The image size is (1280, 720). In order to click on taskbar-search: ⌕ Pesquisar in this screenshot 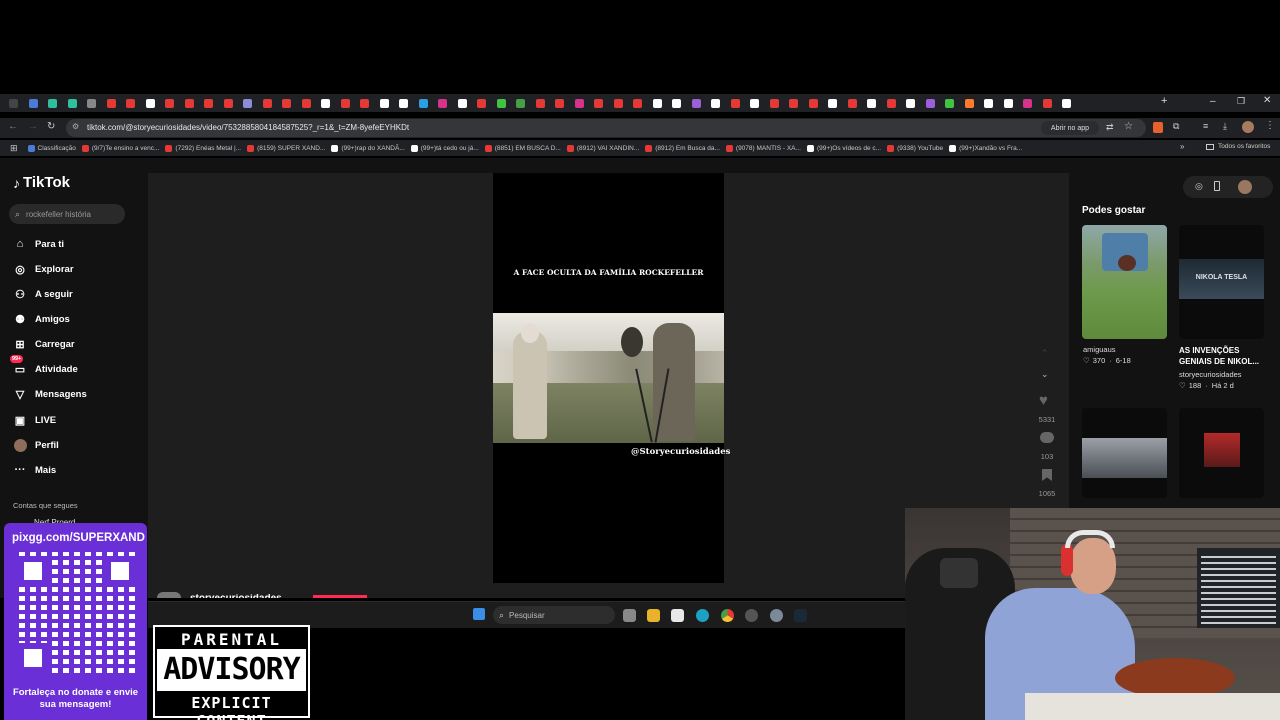, I will do `click(554, 615)`.